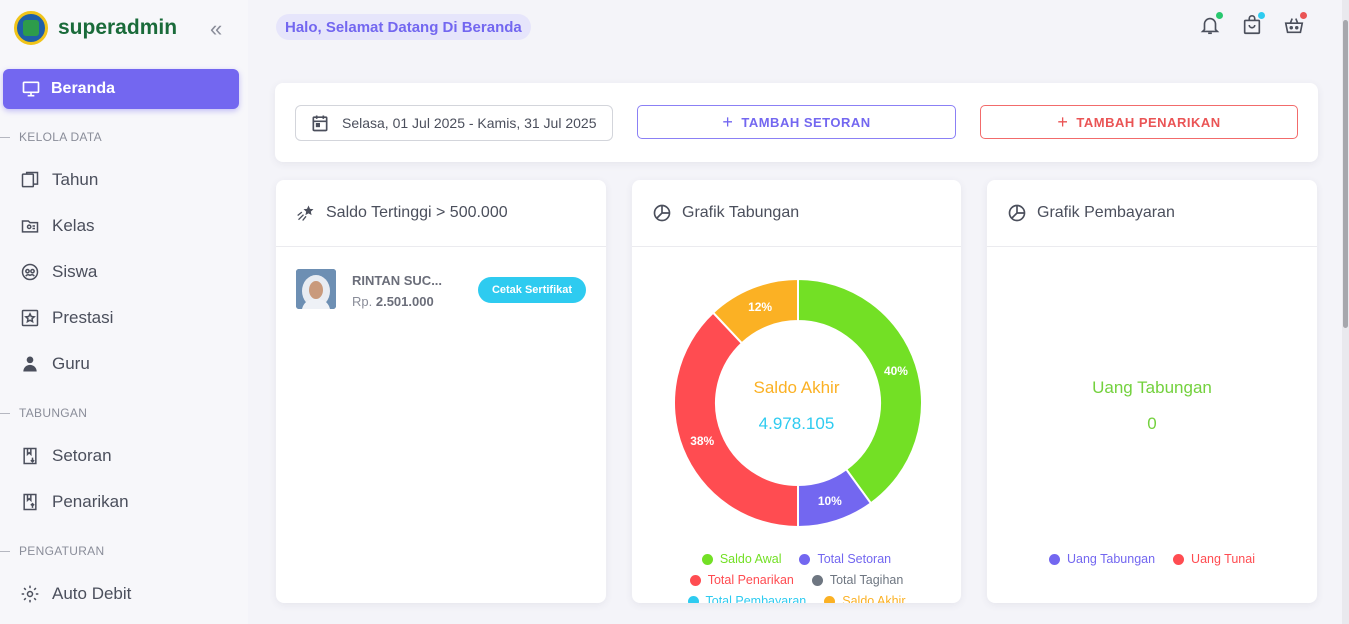  I want to click on users-icon, so click(30, 272).